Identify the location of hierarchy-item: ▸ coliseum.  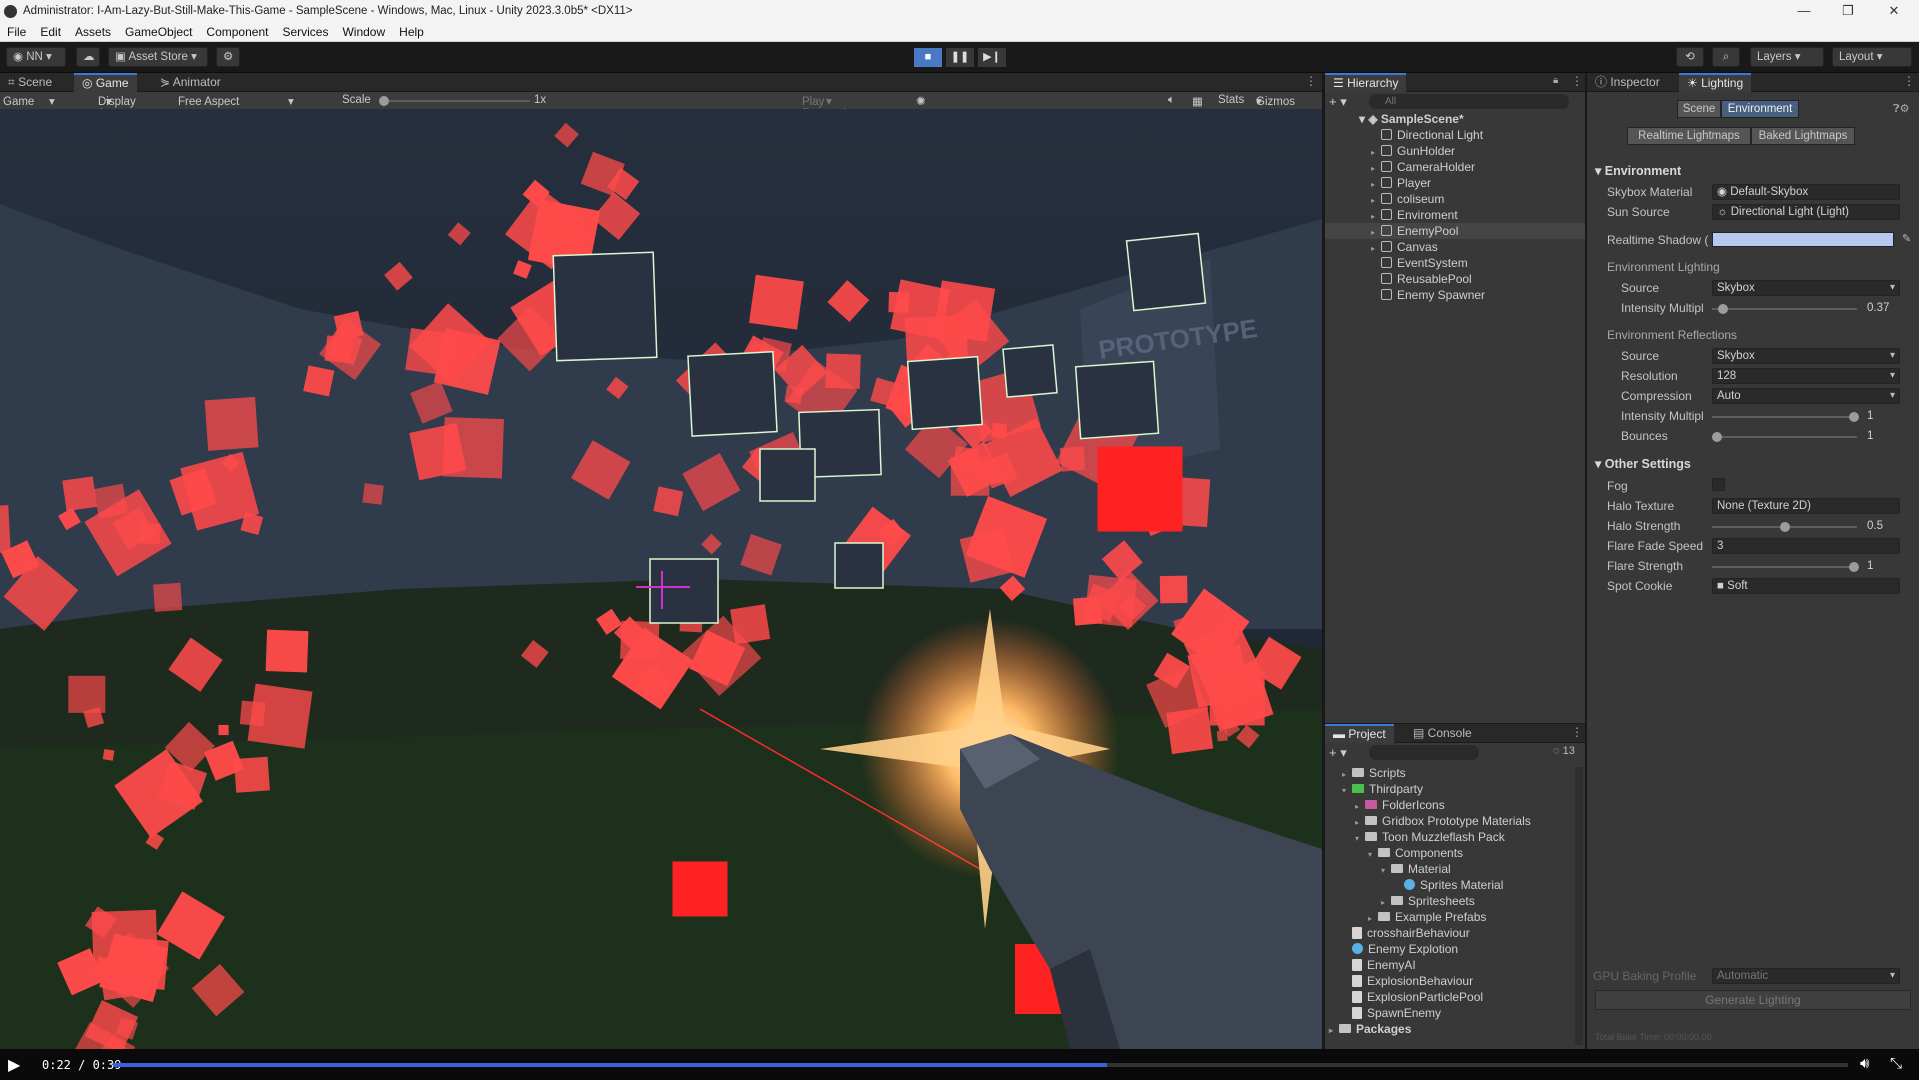
(1455, 199).